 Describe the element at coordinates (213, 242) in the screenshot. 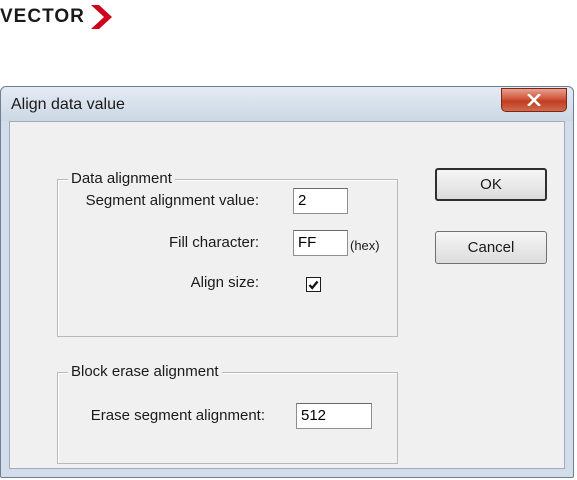

I see `fill-character-label: Fill character:` at that location.